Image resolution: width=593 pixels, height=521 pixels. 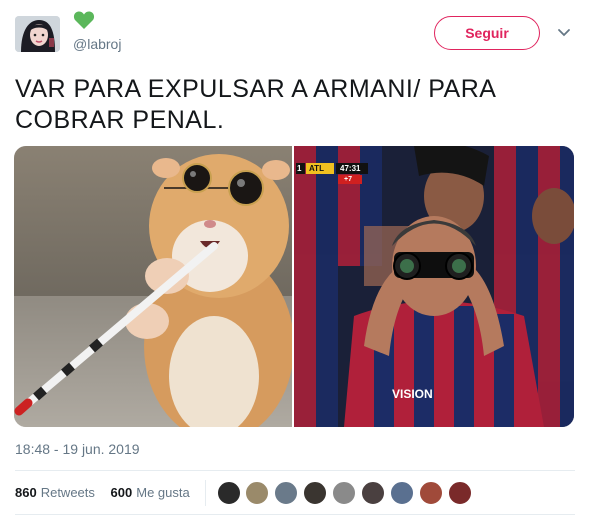 I want to click on follow-button: Seguir, so click(x=487, y=33).